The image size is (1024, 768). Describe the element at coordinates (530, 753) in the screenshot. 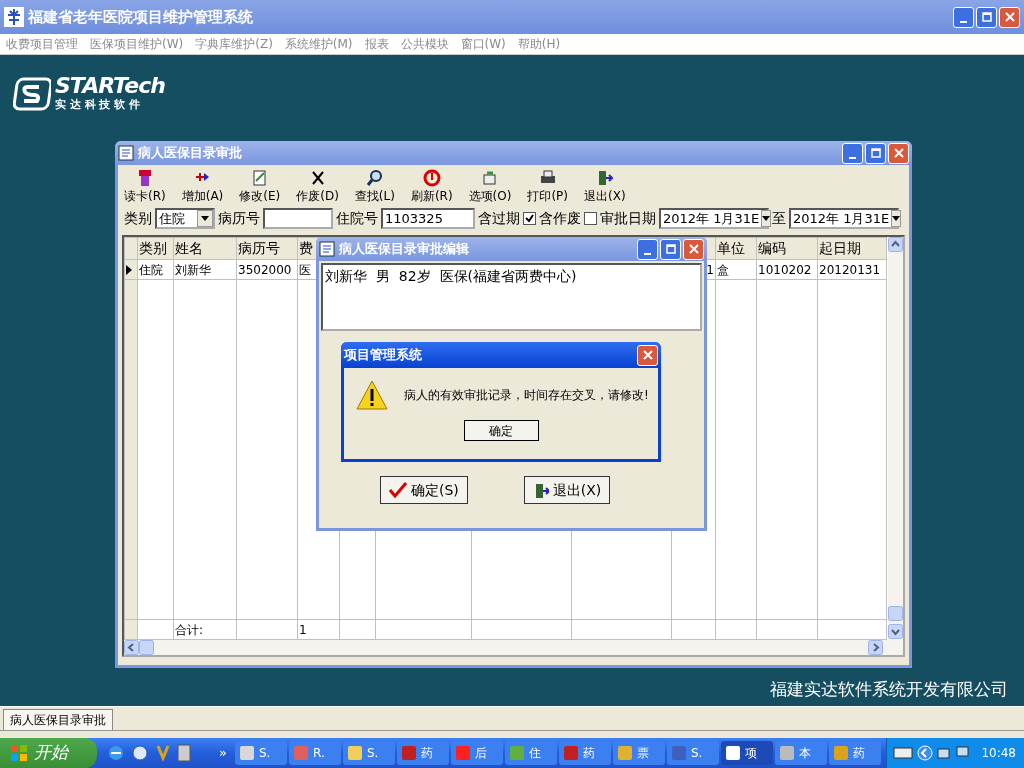

I see `taskbar-button: 住` at that location.